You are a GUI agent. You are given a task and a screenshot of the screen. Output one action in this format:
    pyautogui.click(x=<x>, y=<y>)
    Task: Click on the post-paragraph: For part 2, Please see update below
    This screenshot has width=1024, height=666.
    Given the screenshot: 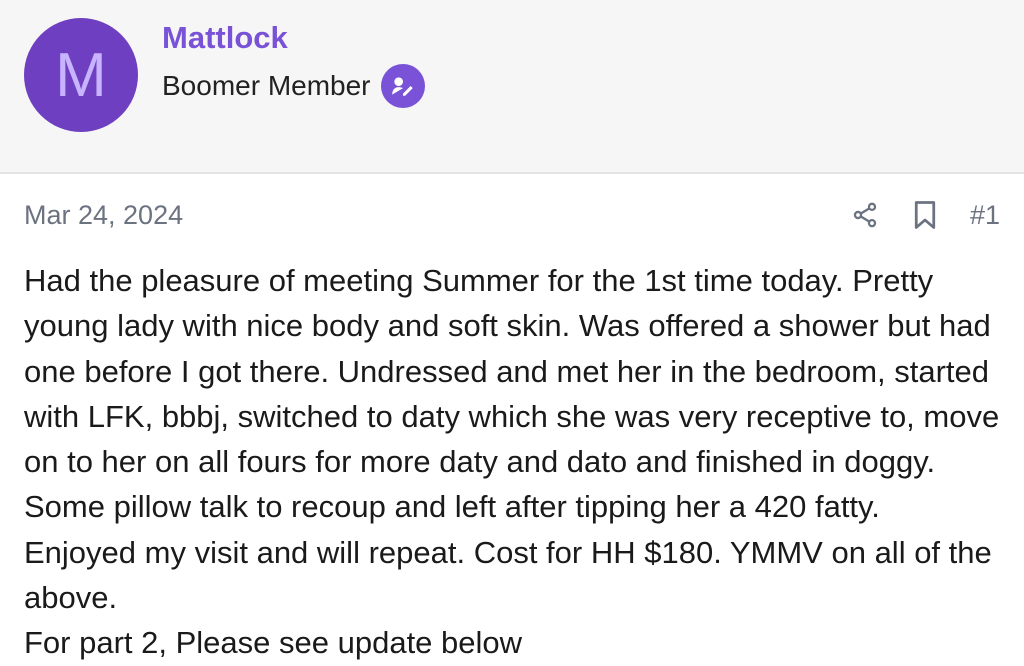 What is the action you would take?
    pyautogui.click(x=273, y=643)
    